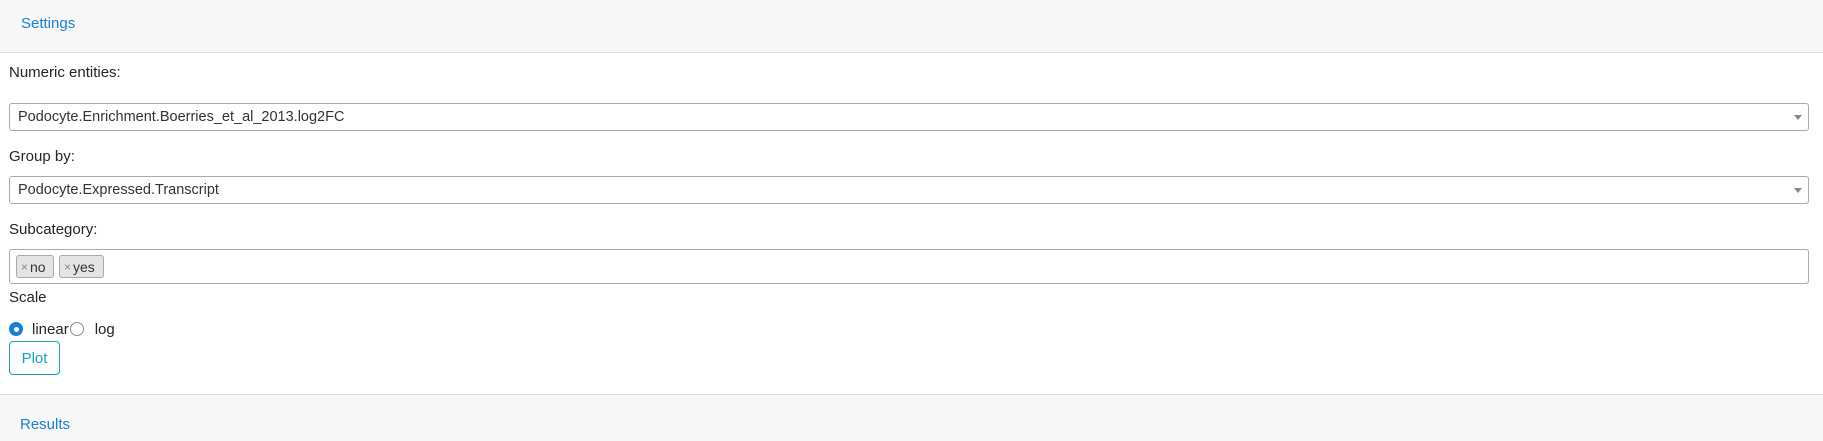  What do you see at coordinates (34, 358) in the screenshot?
I see `plot-button: Plot` at bounding box center [34, 358].